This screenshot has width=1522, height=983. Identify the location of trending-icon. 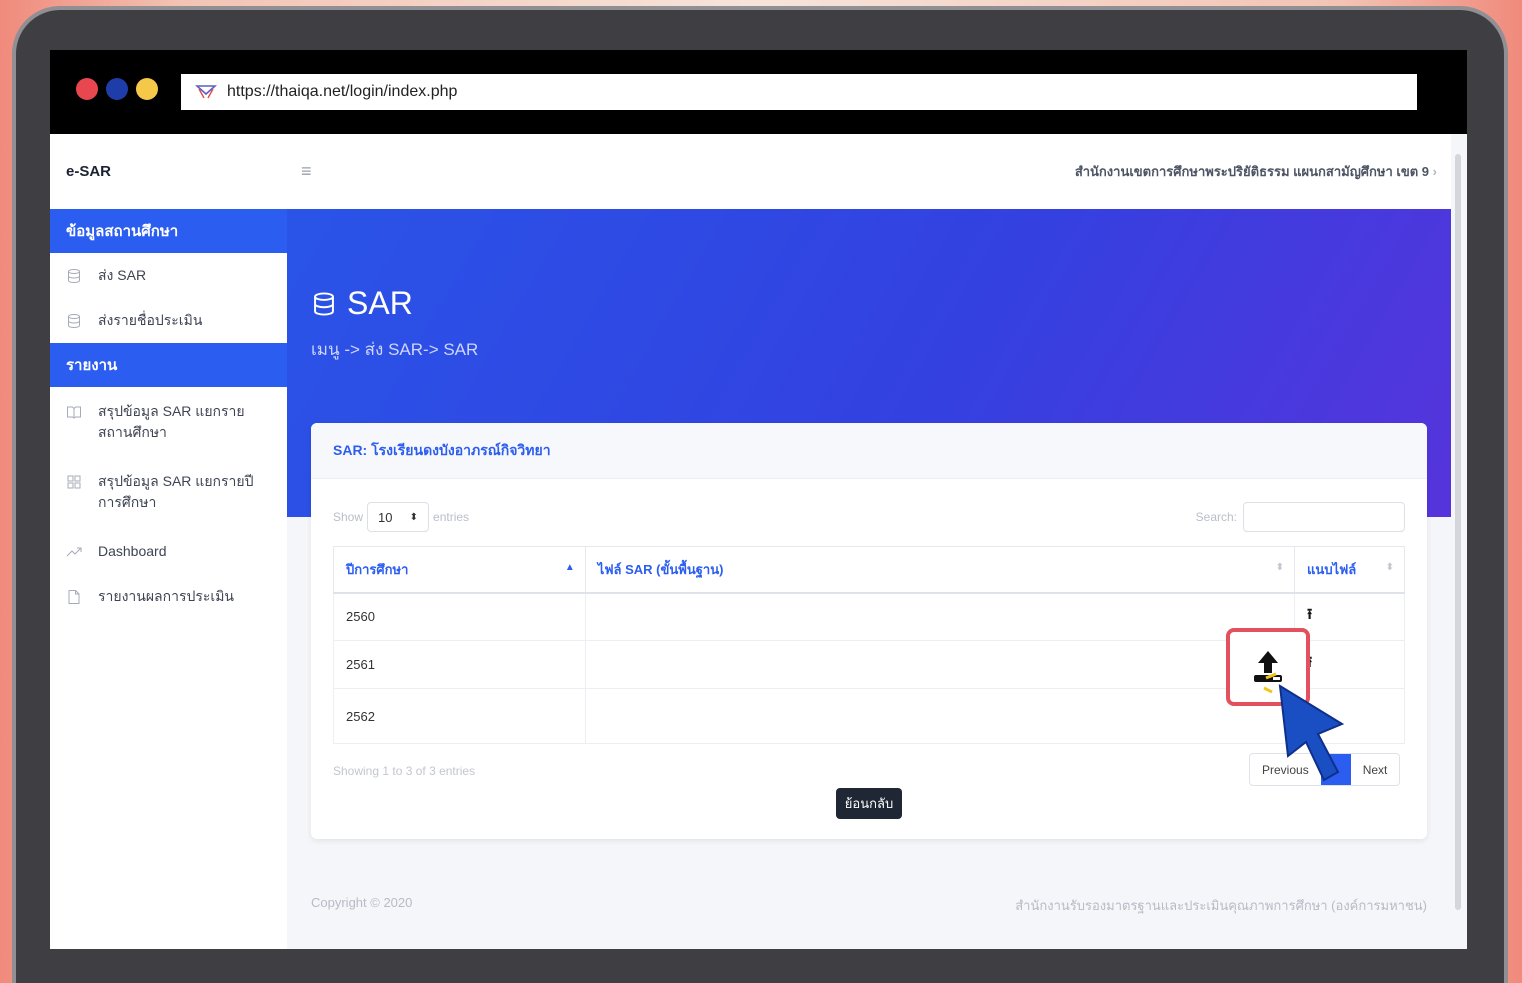
(74, 552).